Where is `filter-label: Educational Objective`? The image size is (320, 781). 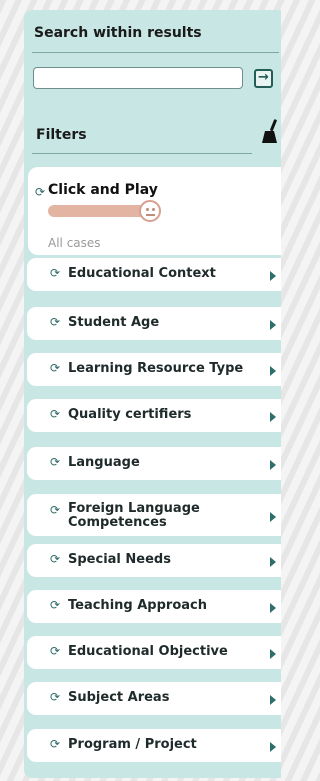 filter-label: Educational Objective is located at coordinates (148, 651).